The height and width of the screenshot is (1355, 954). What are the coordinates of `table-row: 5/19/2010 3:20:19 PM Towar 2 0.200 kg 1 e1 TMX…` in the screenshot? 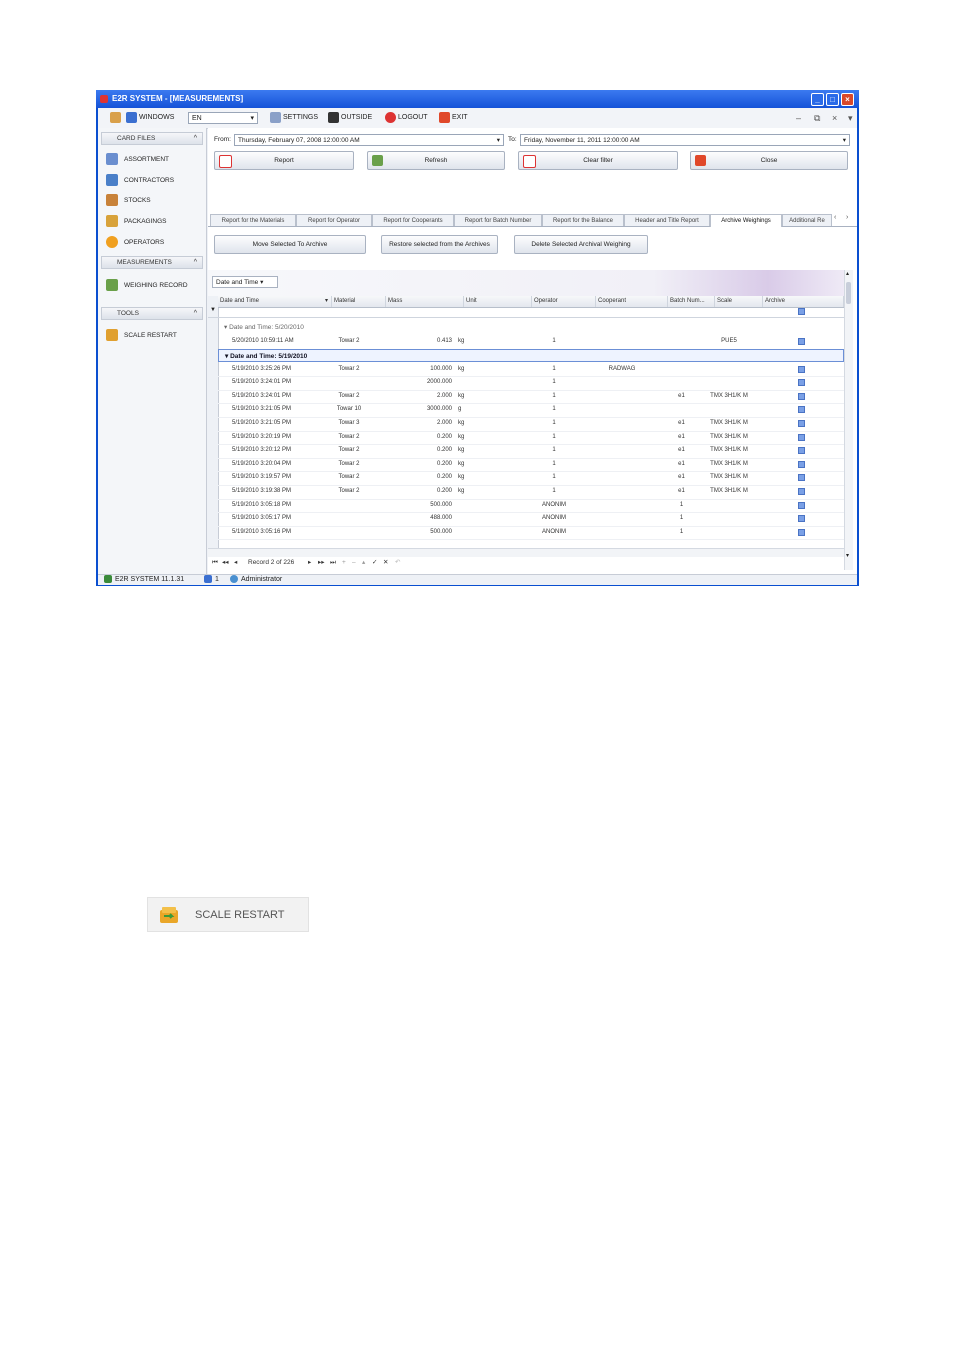 It's located at (531, 438).